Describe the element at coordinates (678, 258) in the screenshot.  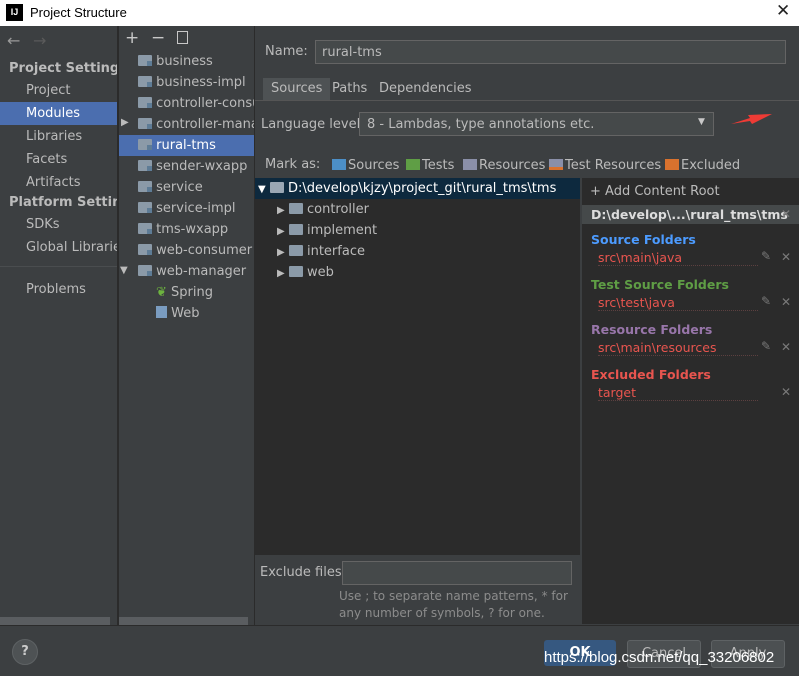
I see `source-folder-path: src\main\java` at that location.